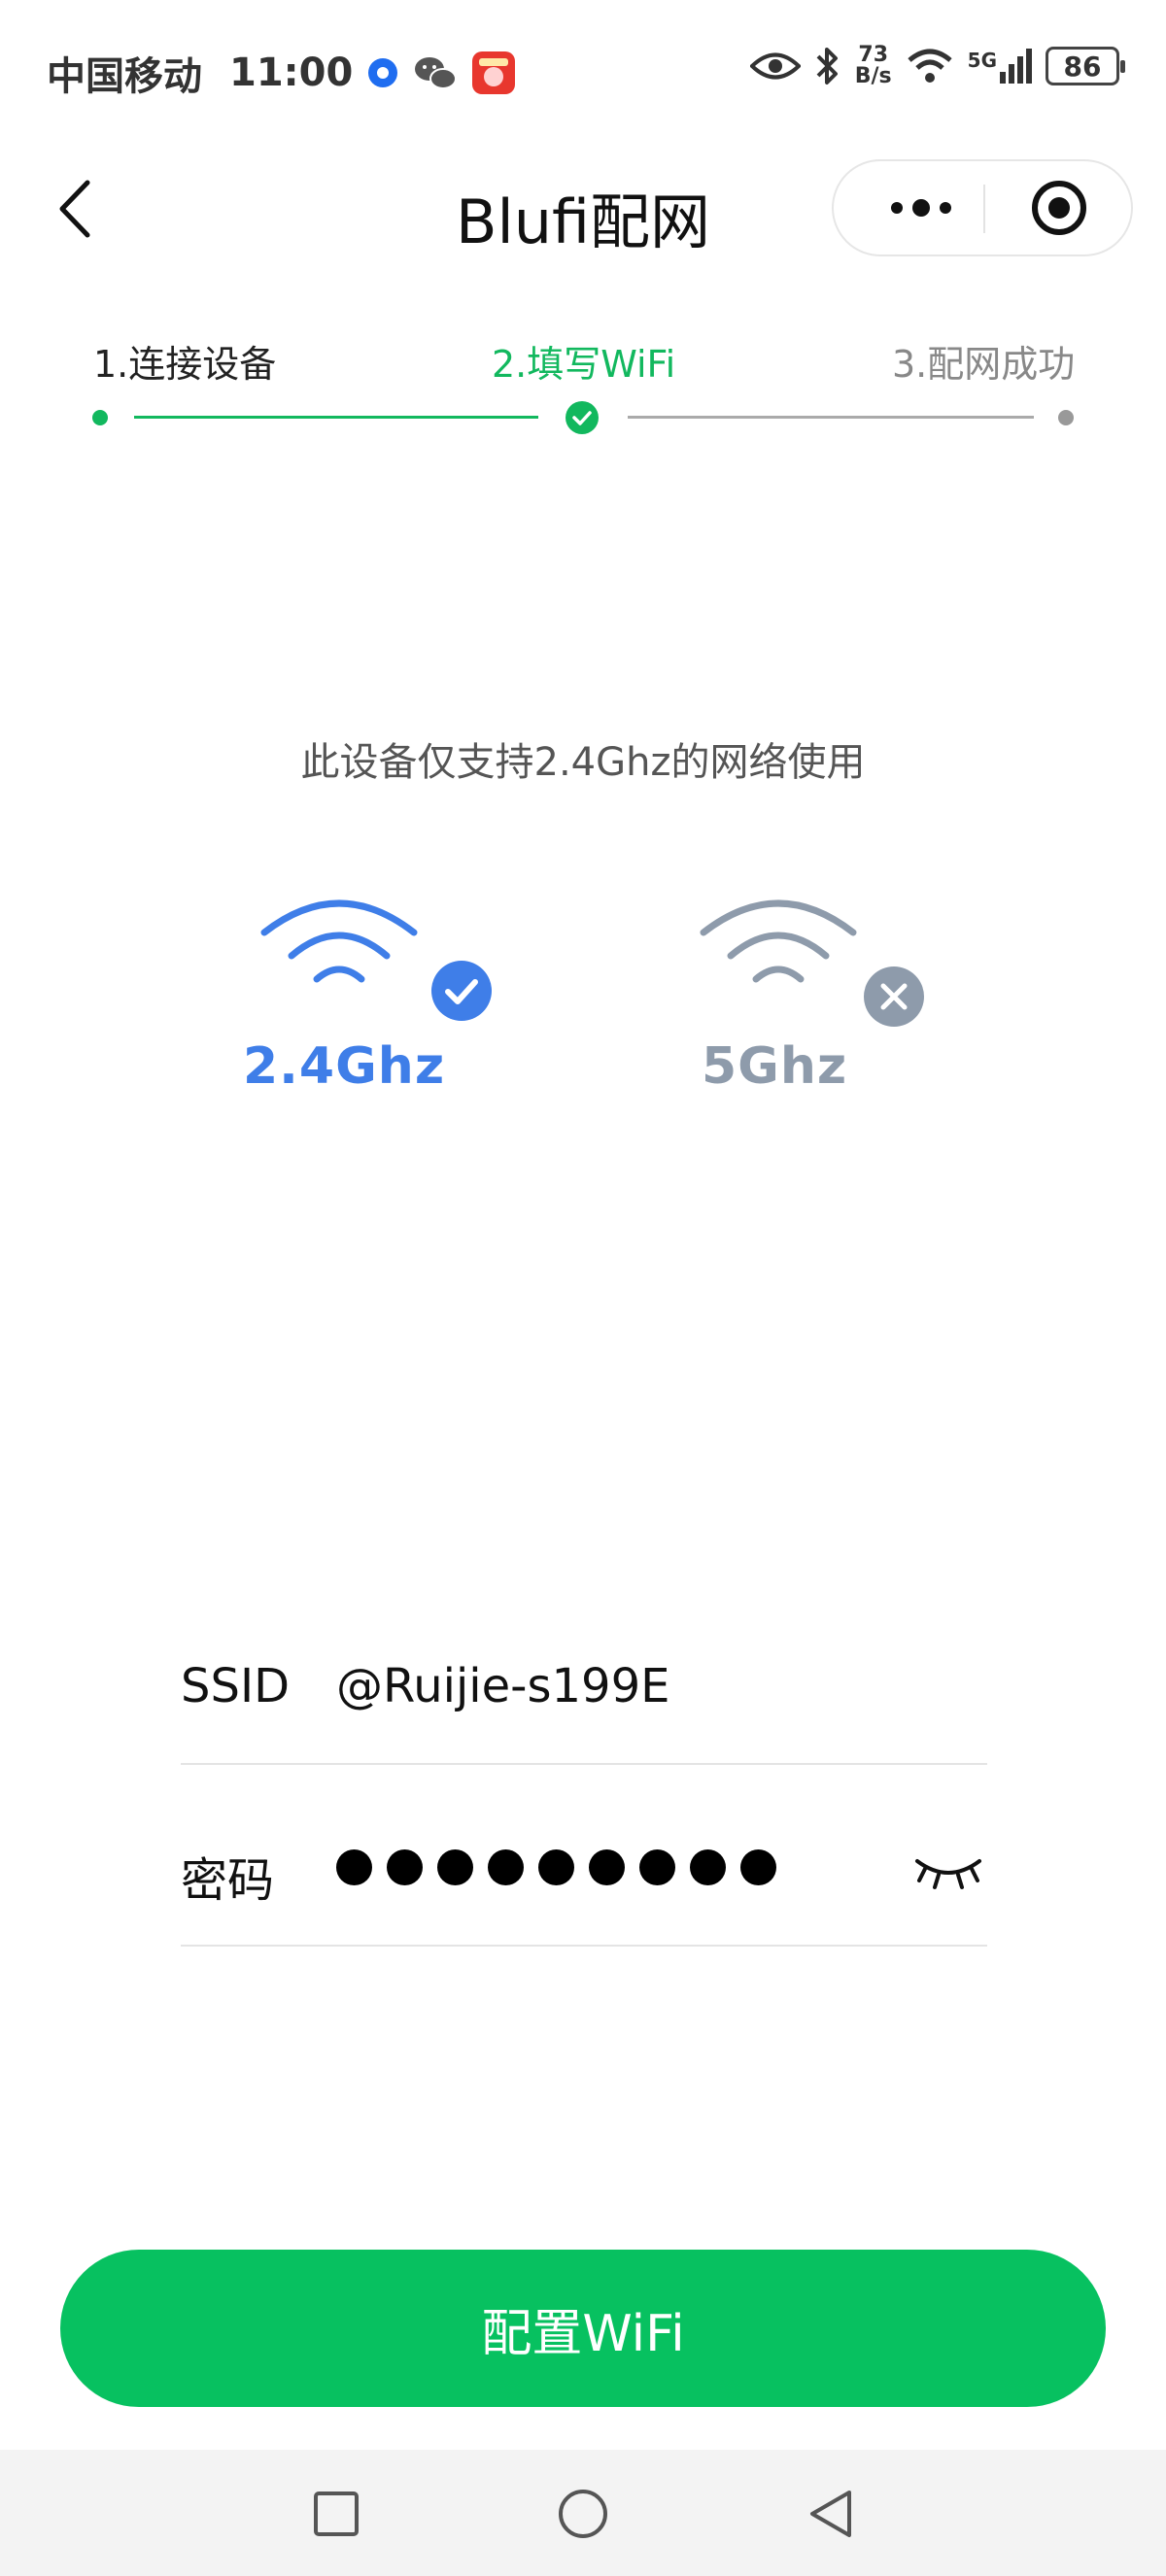 The width and height of the screenshot is (1166, 2576). Describe the element at coordinates (830, 2514) in the screenshot. I see `system-back-button` at that location.